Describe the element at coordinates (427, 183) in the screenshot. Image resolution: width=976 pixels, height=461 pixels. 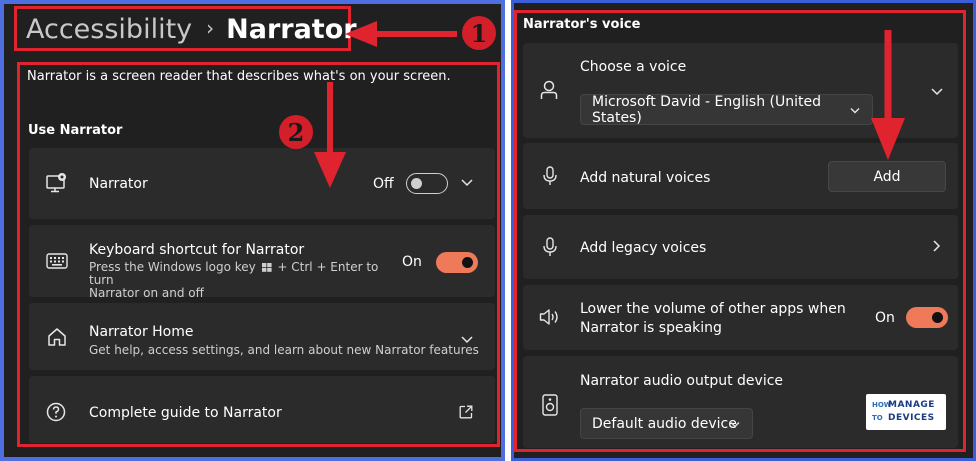
I see `narrator-toggle` at that location.